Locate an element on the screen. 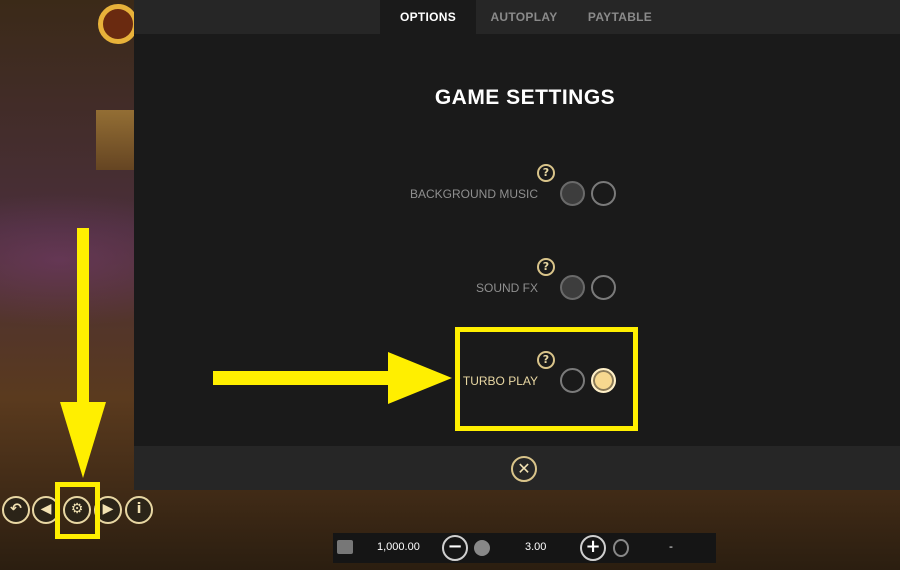 This screenshot has width=900, height=570. vertical-arrow-head is located at coordinates (83, 440).